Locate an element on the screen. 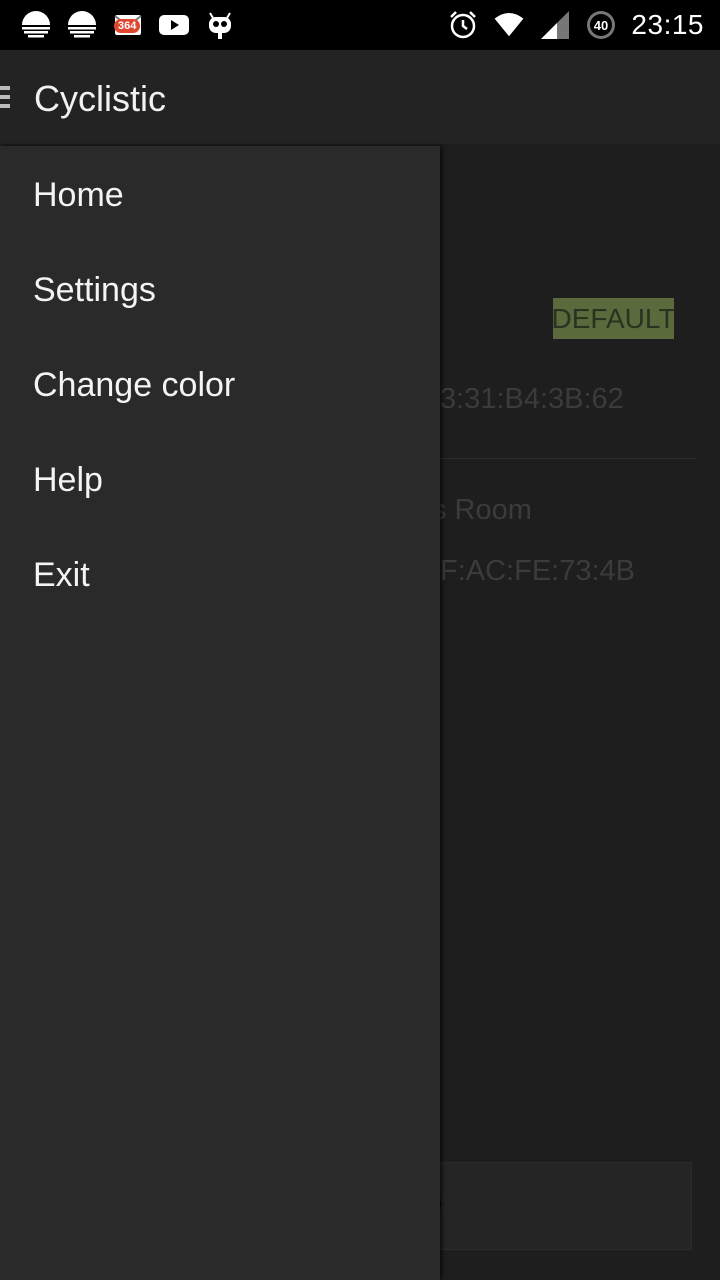 Image resolution: width=720 pixels, height=1280 pixels. mail-icon: 364 is located at coordinates (128, 25).